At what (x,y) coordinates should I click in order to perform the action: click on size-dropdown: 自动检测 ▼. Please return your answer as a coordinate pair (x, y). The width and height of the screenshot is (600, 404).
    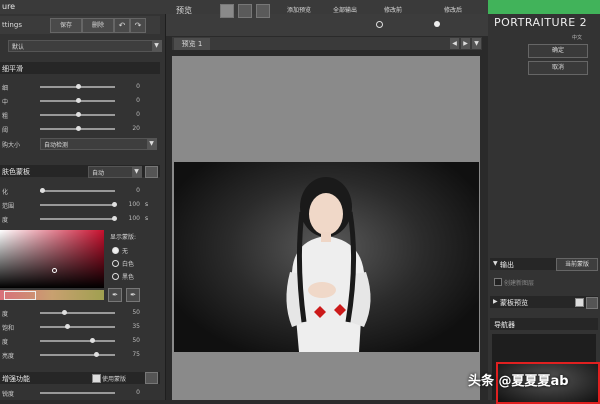
    Looking at the image, I should click on (98, 144).